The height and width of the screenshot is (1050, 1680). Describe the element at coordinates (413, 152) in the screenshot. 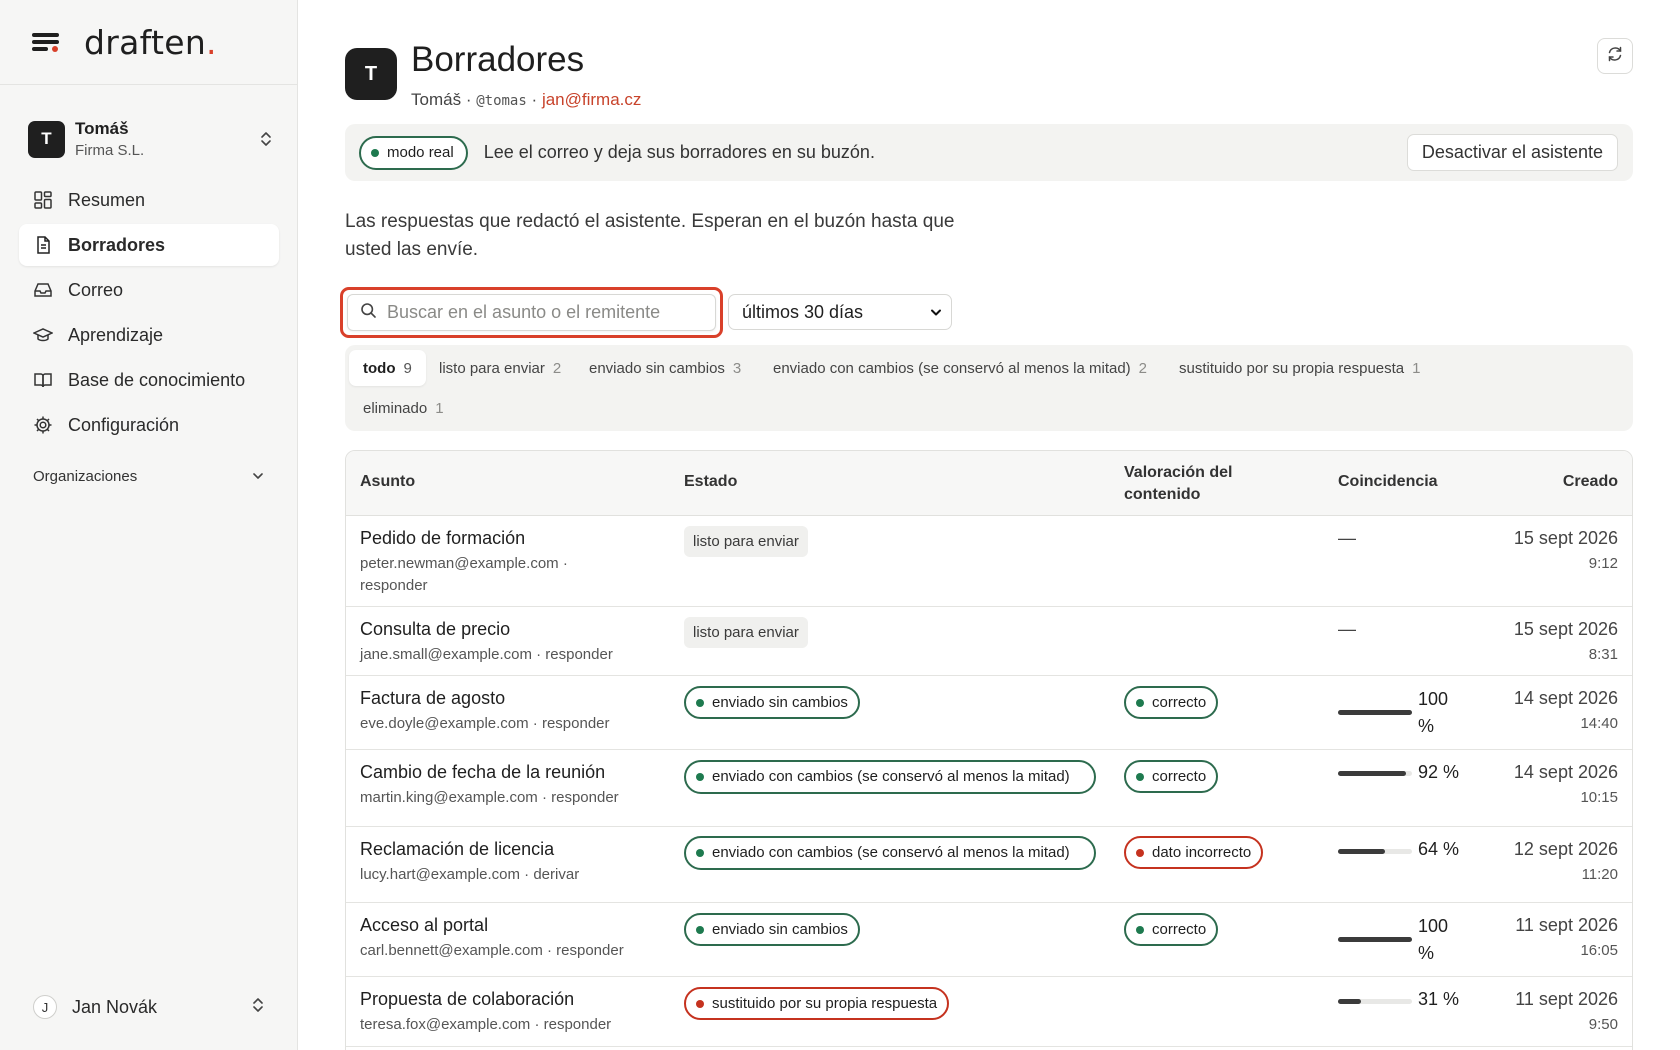

I see `mode-badge: modo real` at that location.